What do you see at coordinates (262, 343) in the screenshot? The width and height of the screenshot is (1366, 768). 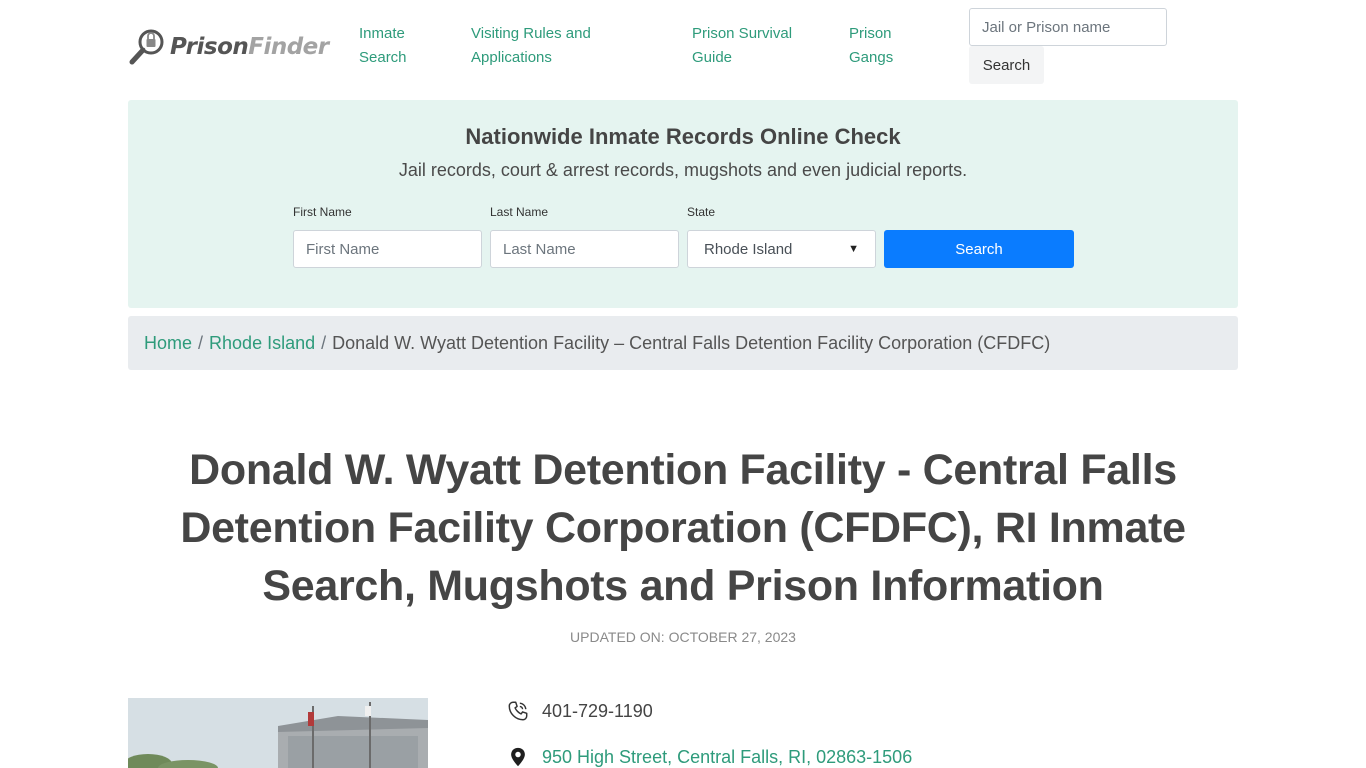 I see `breadcrumb-state: Rhode Island` at bounding box center [262, 343].